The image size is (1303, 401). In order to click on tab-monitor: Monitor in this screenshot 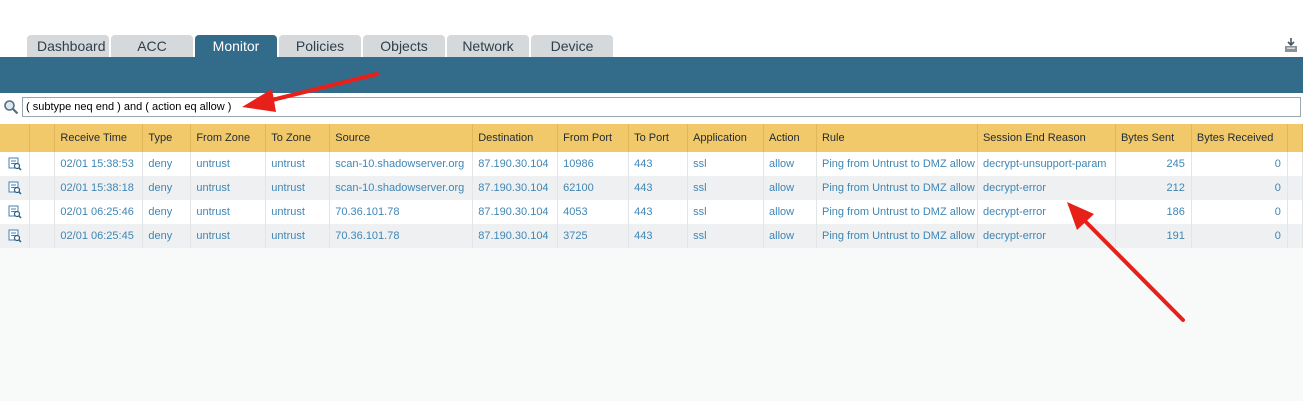, I will do `click(236, 46)`.